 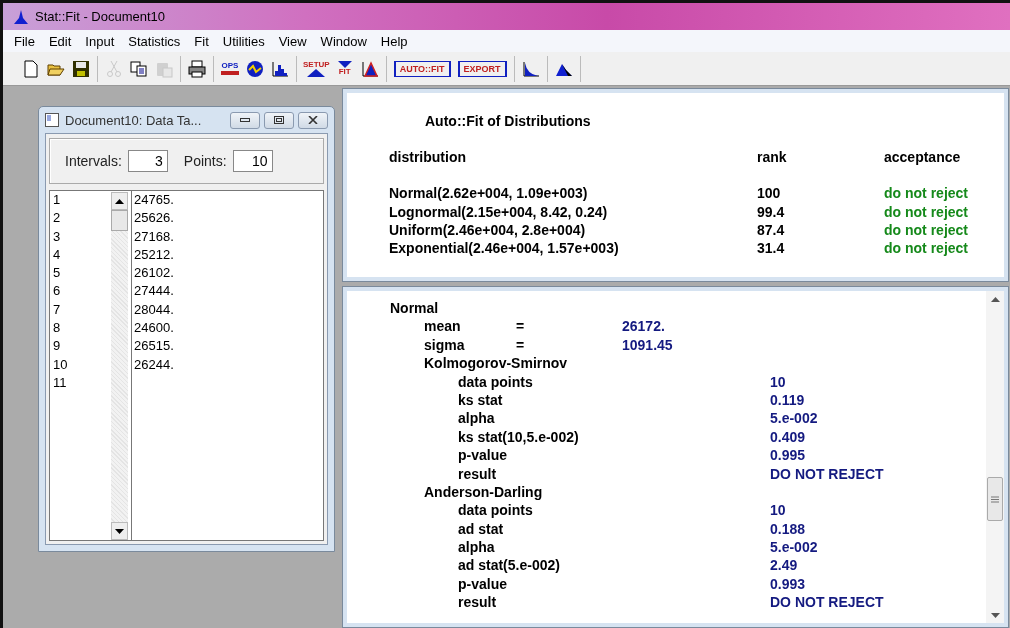 I want to click on close-icon, so click(x=313, y=120).